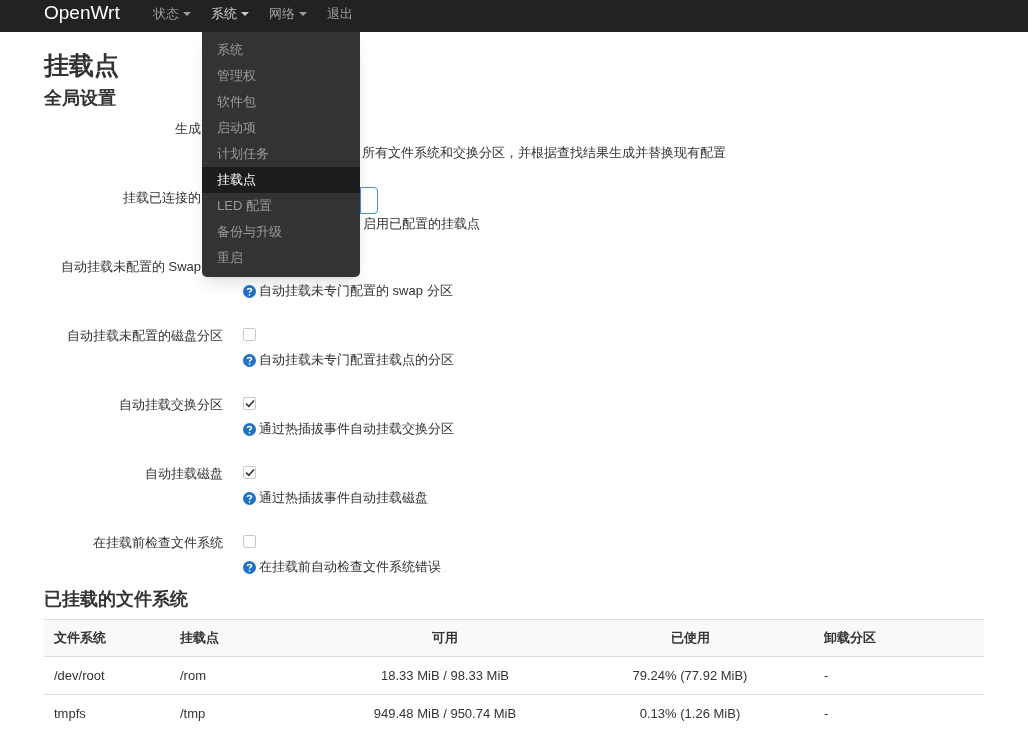 The image size is (1028, 736). What do you see at coordinates (130, 266) in the screenshot?
I see `setting-label: 自动挂载未配置的 Swap` at bounding box center [130, 266].